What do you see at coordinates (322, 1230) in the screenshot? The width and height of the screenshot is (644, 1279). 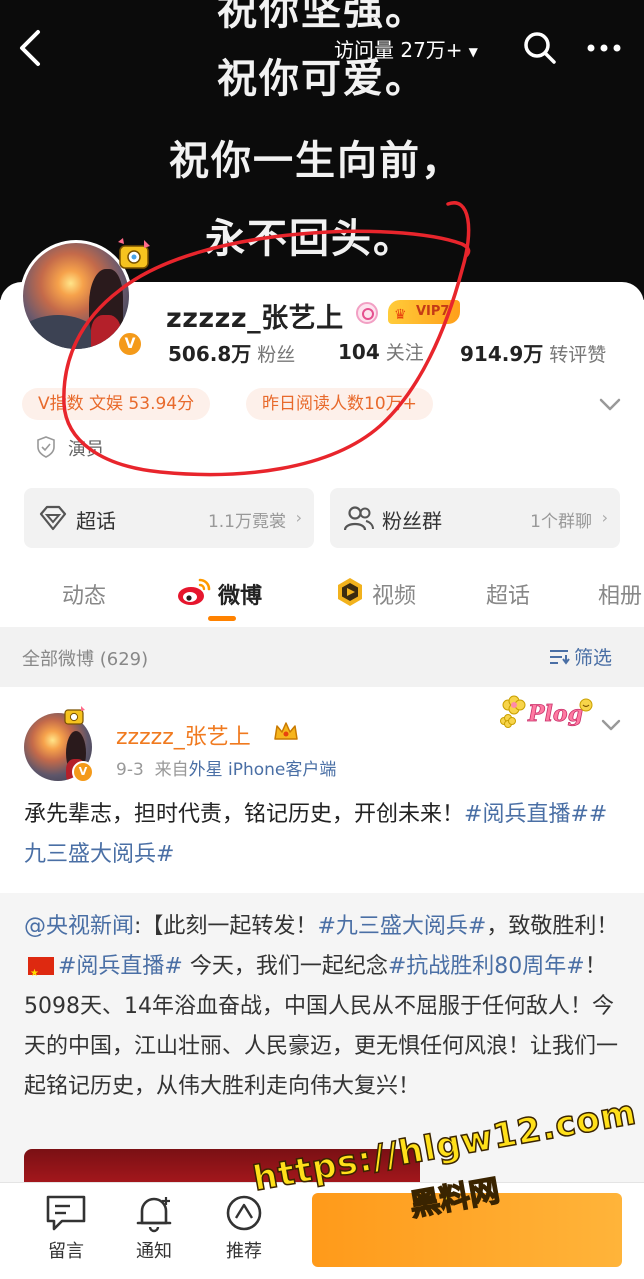 I see `bottom-bar: 留言 通知 推荐` at bounding box center [322, 1230].